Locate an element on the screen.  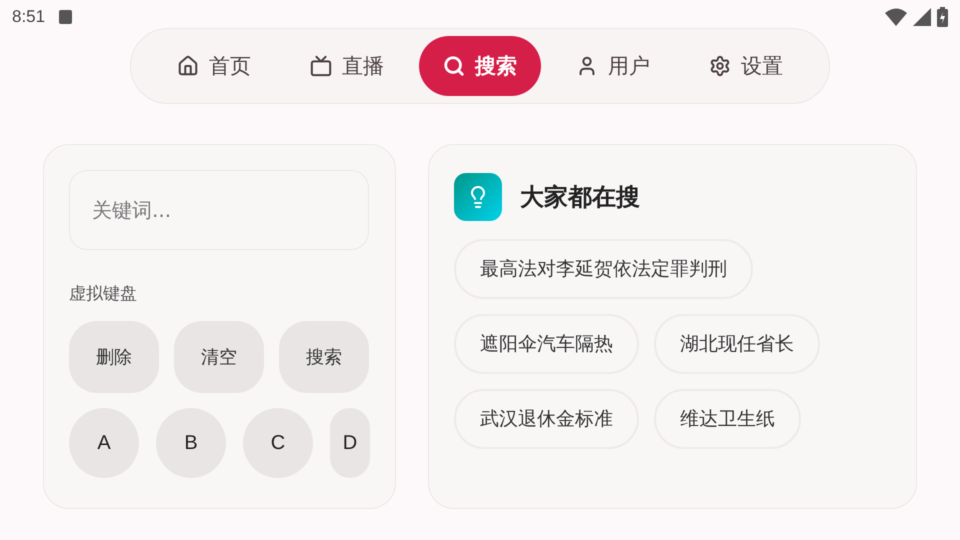
nav-tab: 设置 is located at coordinates (746, 66).